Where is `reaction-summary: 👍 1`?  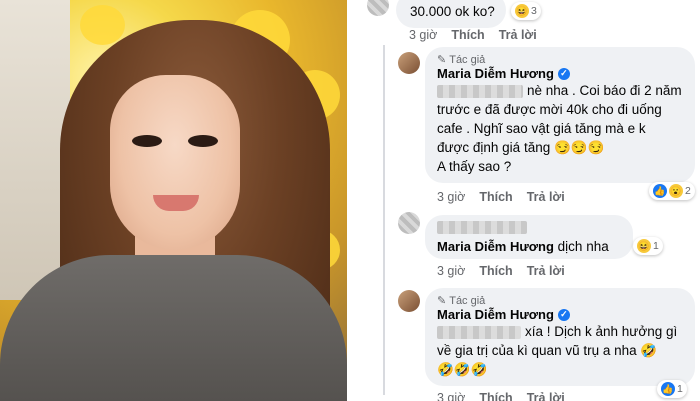
reaction-summary: 👍 1 is located at coordinates (672, 389).